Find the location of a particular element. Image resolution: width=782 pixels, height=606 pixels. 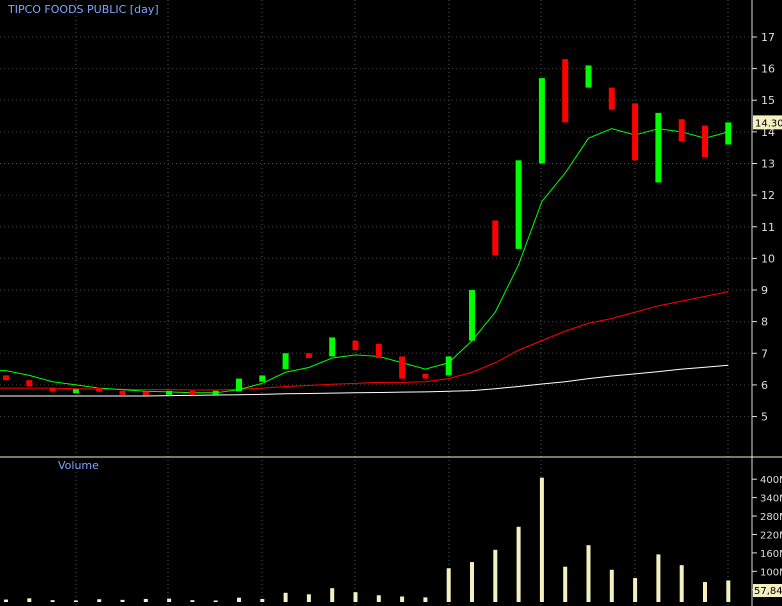

price-tick-label: 15 is located at coordinates (768, 100).